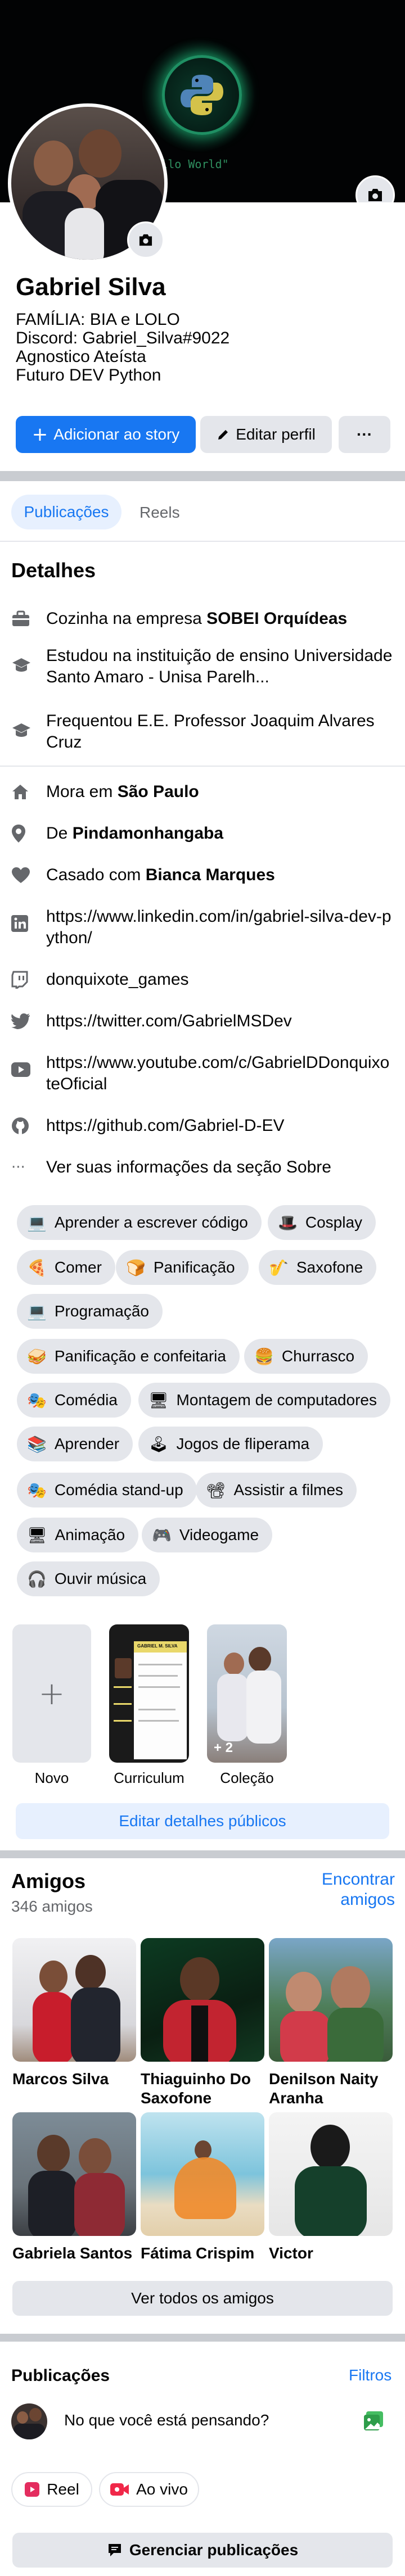 The height and width of the screenshot is (2576, 405). What do you see at coordinates (202, 2187) in the screenshot?
I see `friend-card: Fátima Crispim` at bounding box center [202, 2187].